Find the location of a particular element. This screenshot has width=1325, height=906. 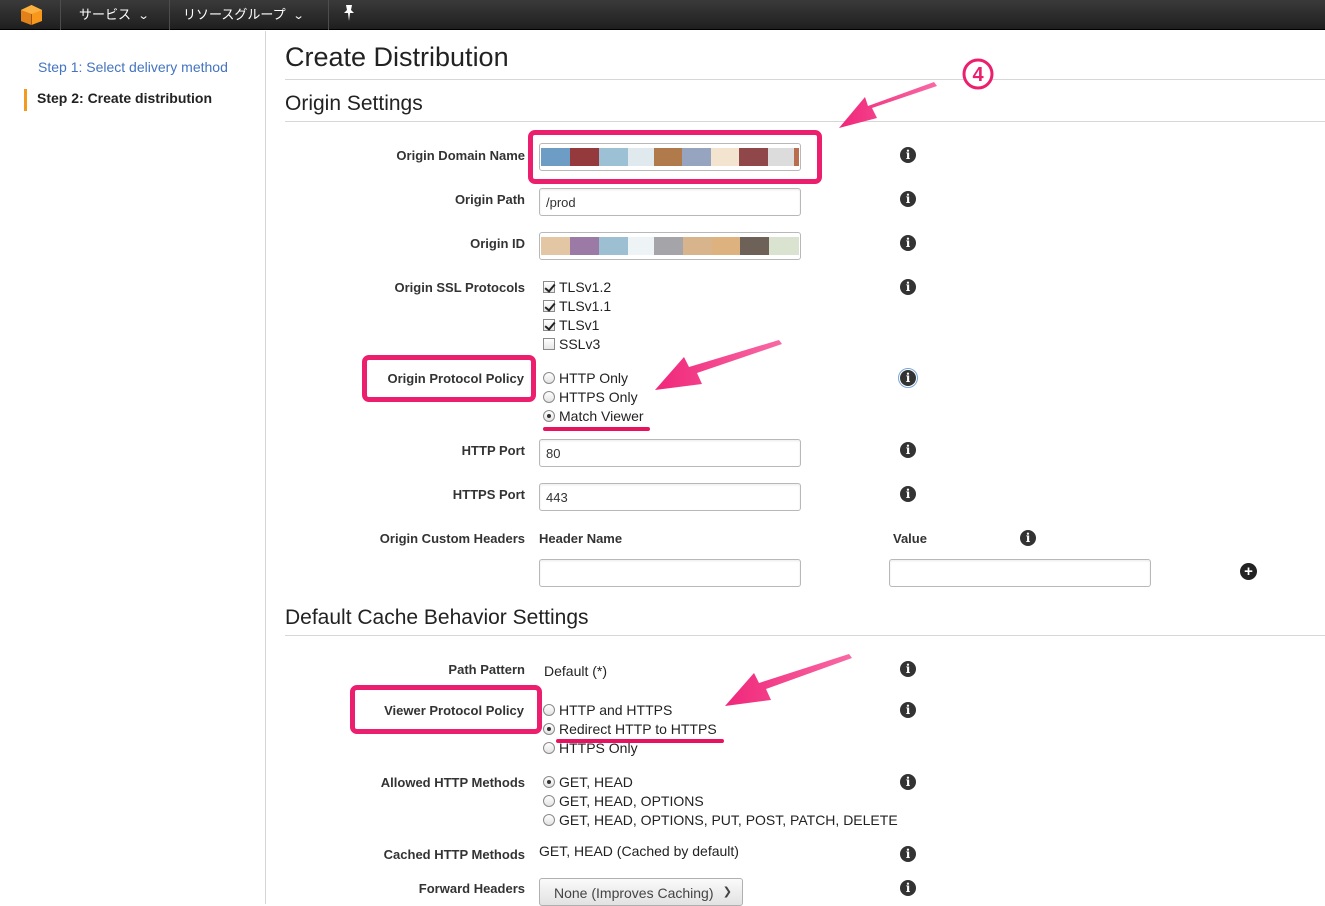

step-number-text: 4 is located at coordinates (978, 75).